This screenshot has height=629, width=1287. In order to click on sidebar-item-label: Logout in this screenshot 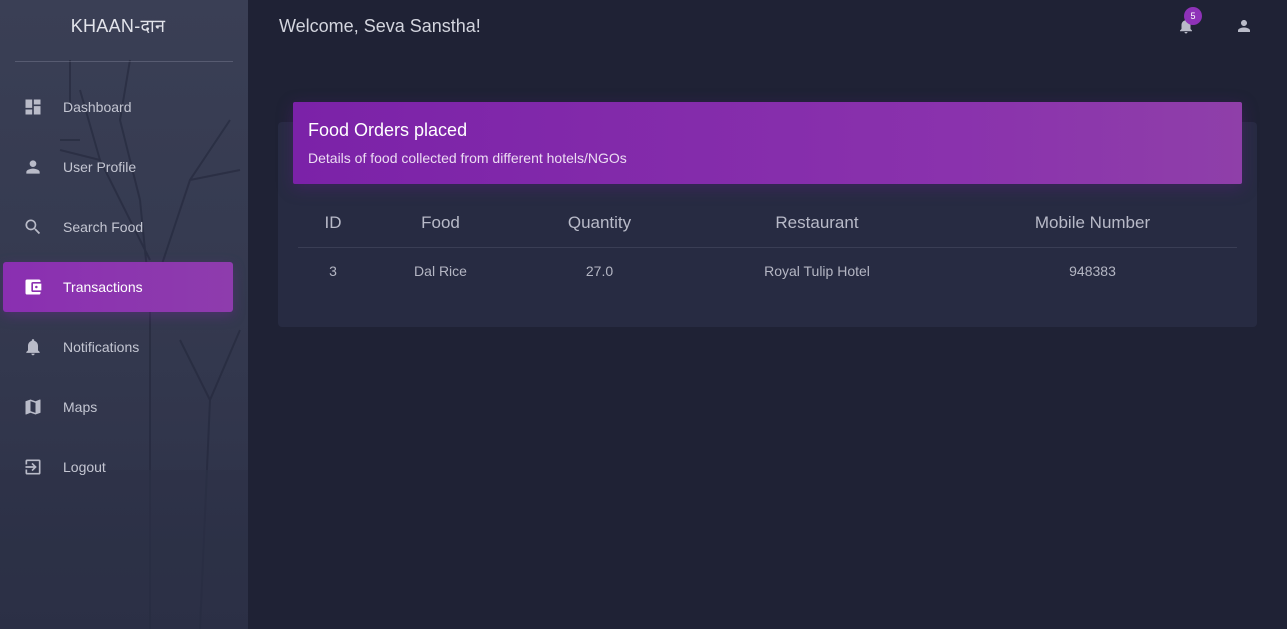, I will do `click(84, 467)`.